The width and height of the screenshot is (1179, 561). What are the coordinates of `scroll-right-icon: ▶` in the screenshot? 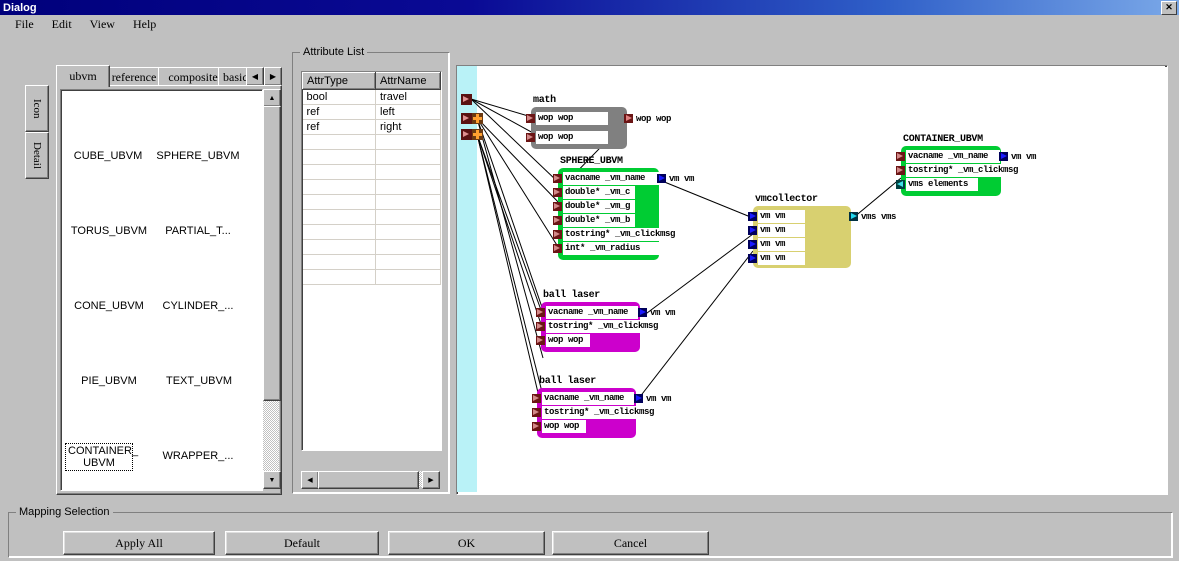 It's located at (431, 480).